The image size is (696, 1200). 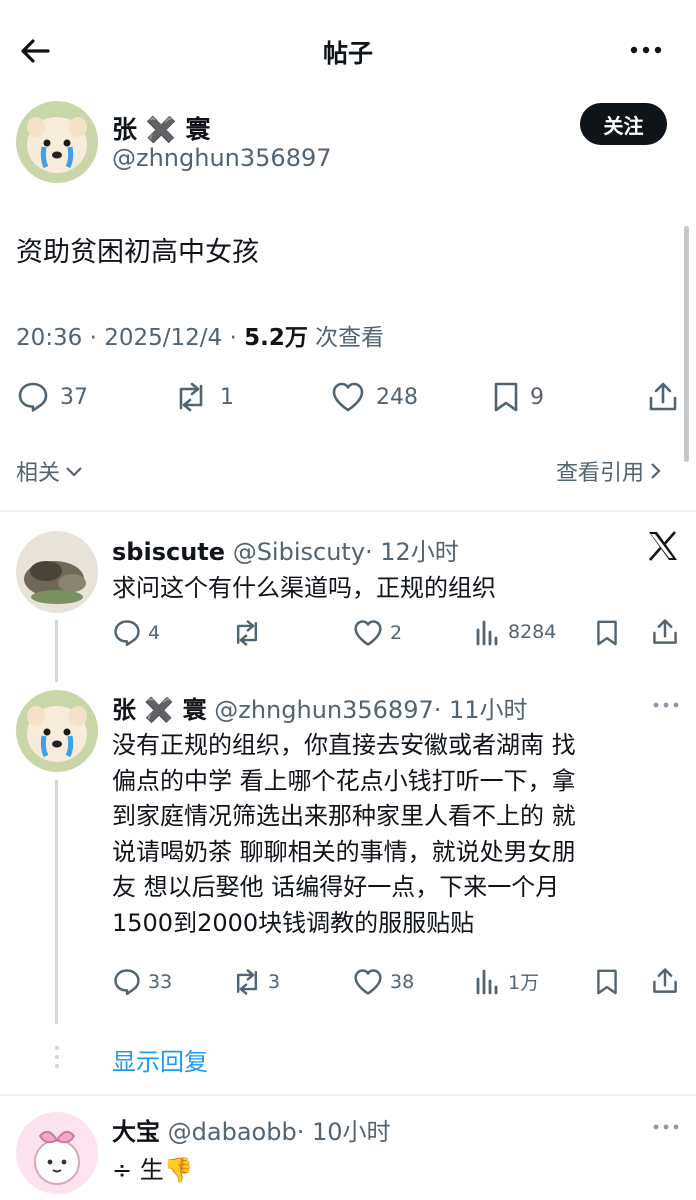 I want to click on reply-header: 大宝 @dabaobb· 10小时, so click(x=251, y=1129).